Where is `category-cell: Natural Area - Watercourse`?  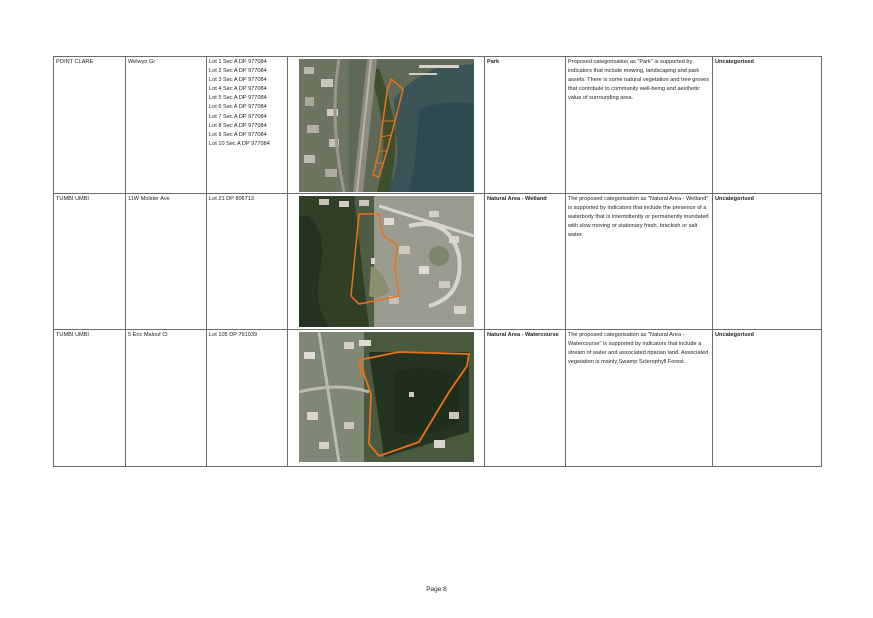
category-cell: Natural Area - Watercourse is located at coordinates (525, 398).